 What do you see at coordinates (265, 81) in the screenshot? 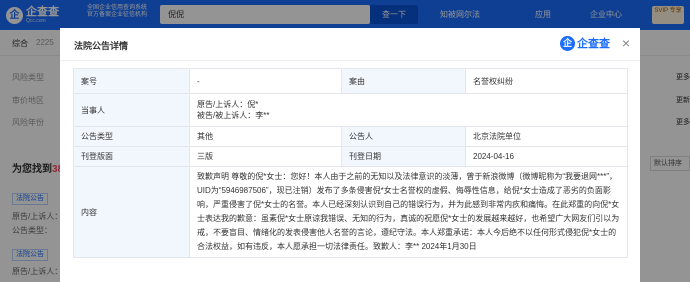
I see `case-number-value: -` at bounding box center [265, 81].